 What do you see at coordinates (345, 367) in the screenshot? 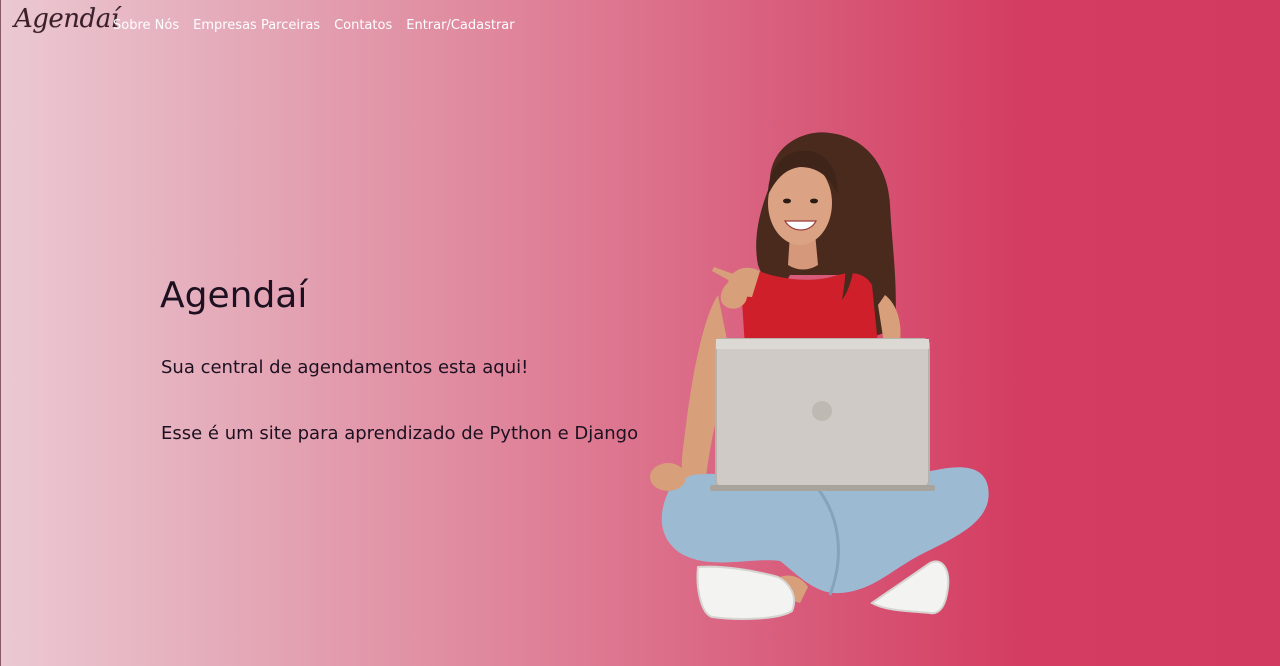
I see `hero-subtitle: Sua central de agendamentos esta aqui!` at bounding box center [345, 367].